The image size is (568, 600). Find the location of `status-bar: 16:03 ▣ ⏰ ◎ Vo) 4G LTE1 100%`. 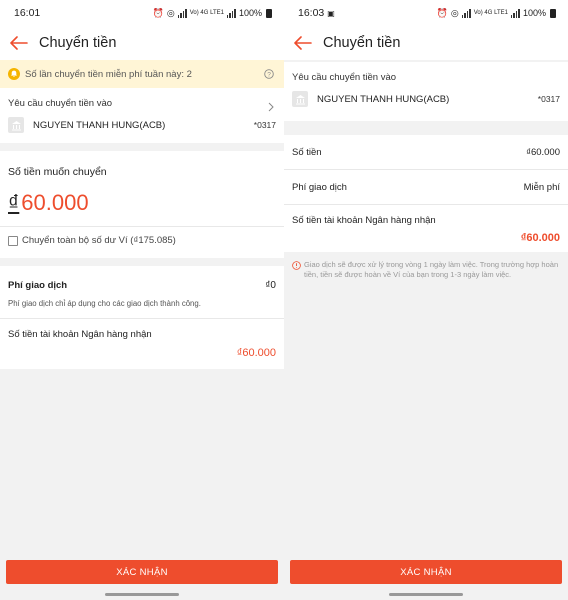

status-bar: 16:03 ▣ ⏰ ◎ Vo) 4G LTE1 100% is located at coordinates (426, 13).